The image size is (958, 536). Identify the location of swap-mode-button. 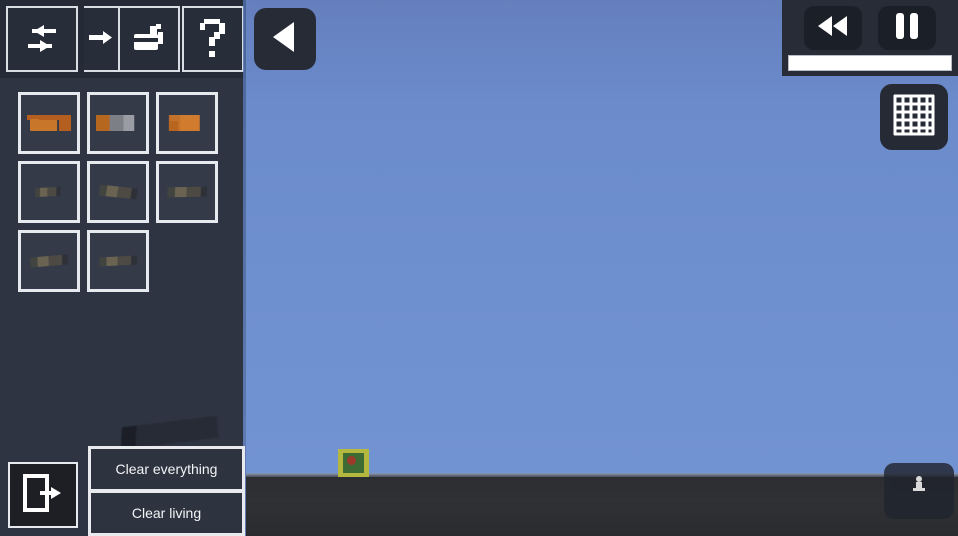
(42, 39).